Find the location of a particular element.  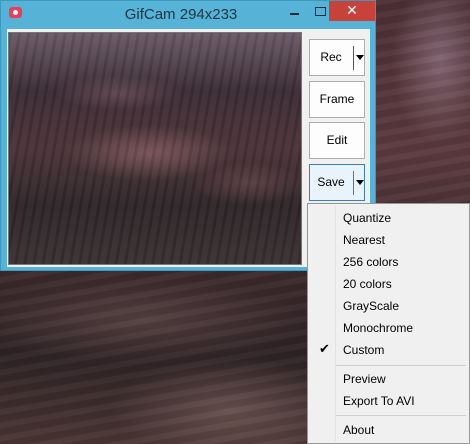

menu-item-label: Quantize is located at coordinates (367, 218).